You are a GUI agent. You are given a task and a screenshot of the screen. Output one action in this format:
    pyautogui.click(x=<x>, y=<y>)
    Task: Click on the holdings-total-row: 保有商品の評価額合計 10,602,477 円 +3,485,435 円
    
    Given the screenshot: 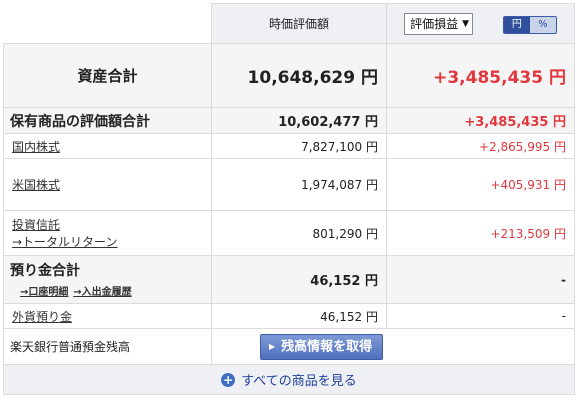 What is the action you would take?
    pyautogui.click(x=289, y=120)
    